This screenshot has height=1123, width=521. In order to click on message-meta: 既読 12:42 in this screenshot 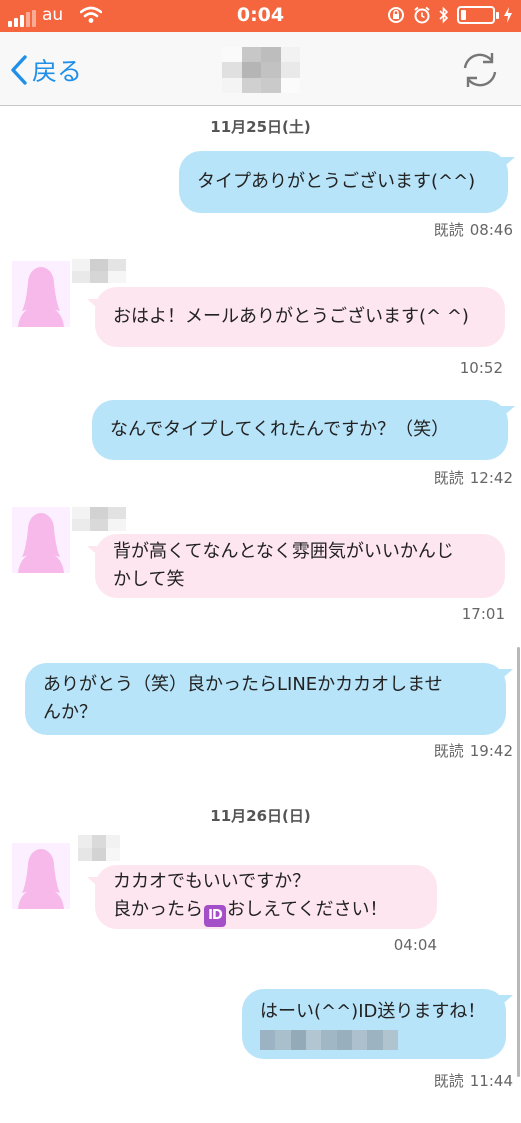, I will do `click(473, 477)`.